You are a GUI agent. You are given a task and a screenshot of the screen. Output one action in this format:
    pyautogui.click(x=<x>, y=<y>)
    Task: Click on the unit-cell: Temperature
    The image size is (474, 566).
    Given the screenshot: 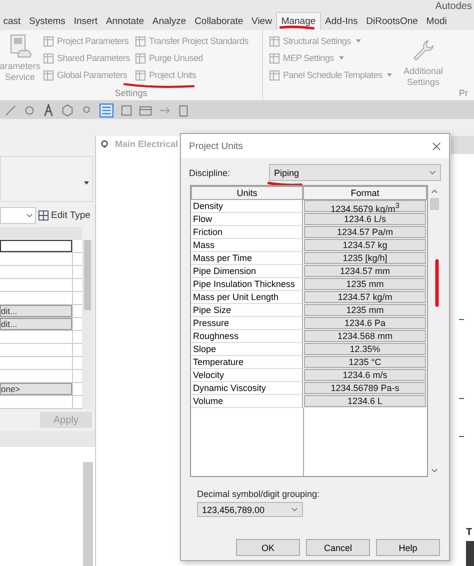 What is the action you would take?
    pyautogui.click(x=247, y=362)
    